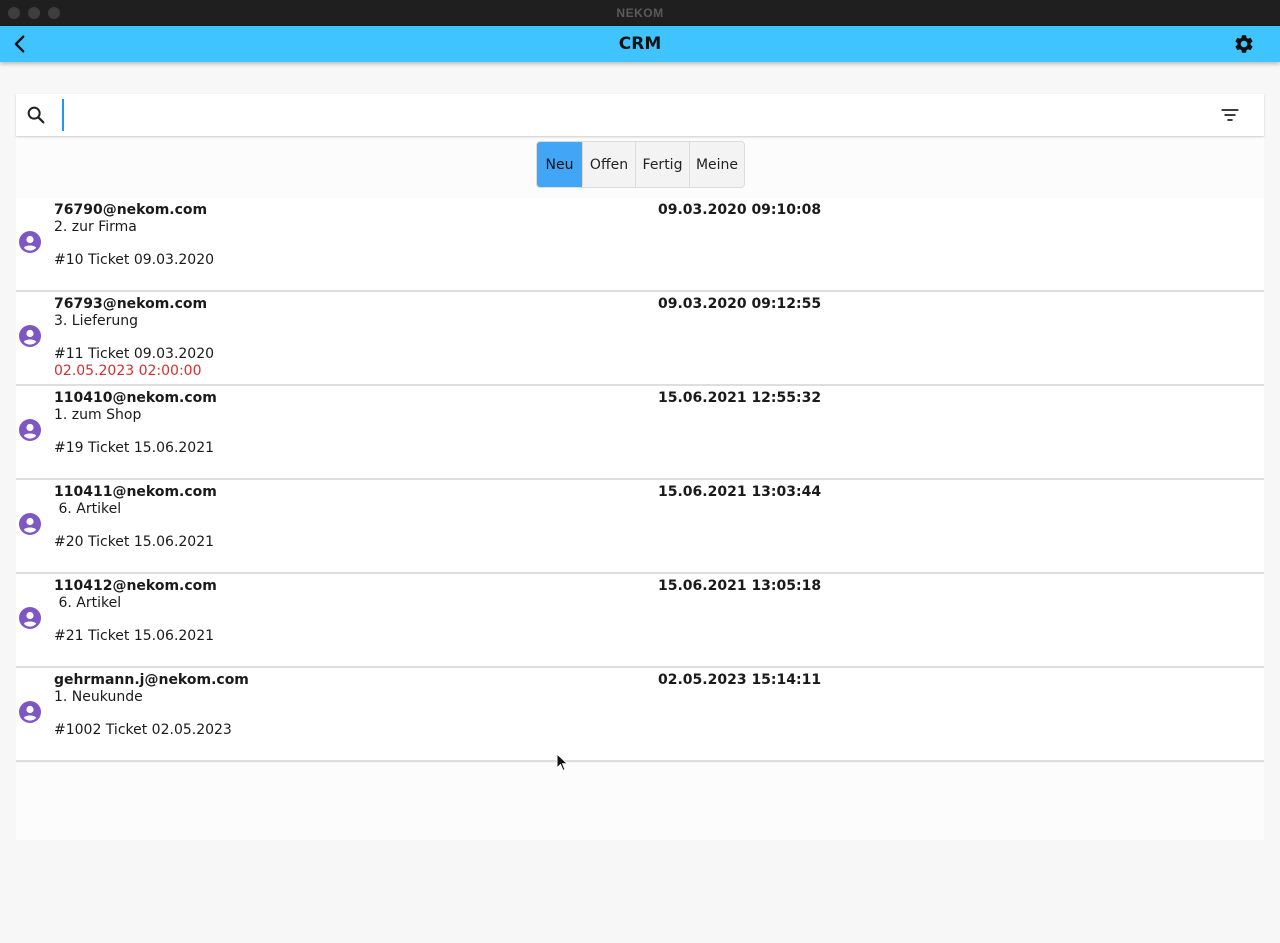 The width and height of the screenshot is (1280, 943). I want to click on ticket-number: #11 Ticket 09.03.2020, so click(134, 354).